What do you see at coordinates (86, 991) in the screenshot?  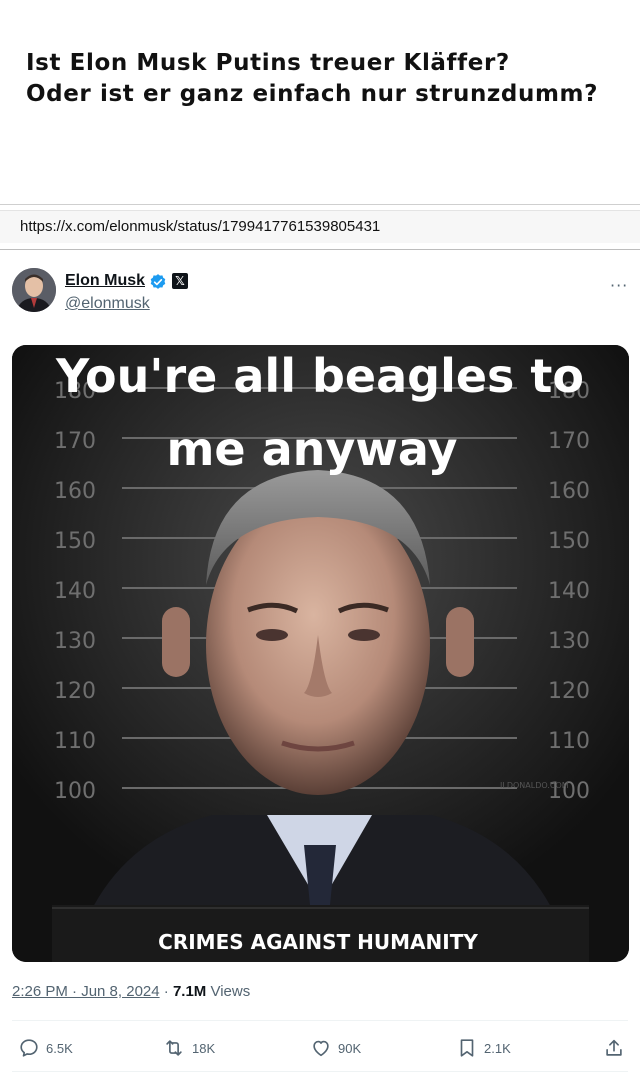 I see `tweet-timestamp-link: 2:26 PM · Jun 8, 2024` at bounding box center [86, 991].